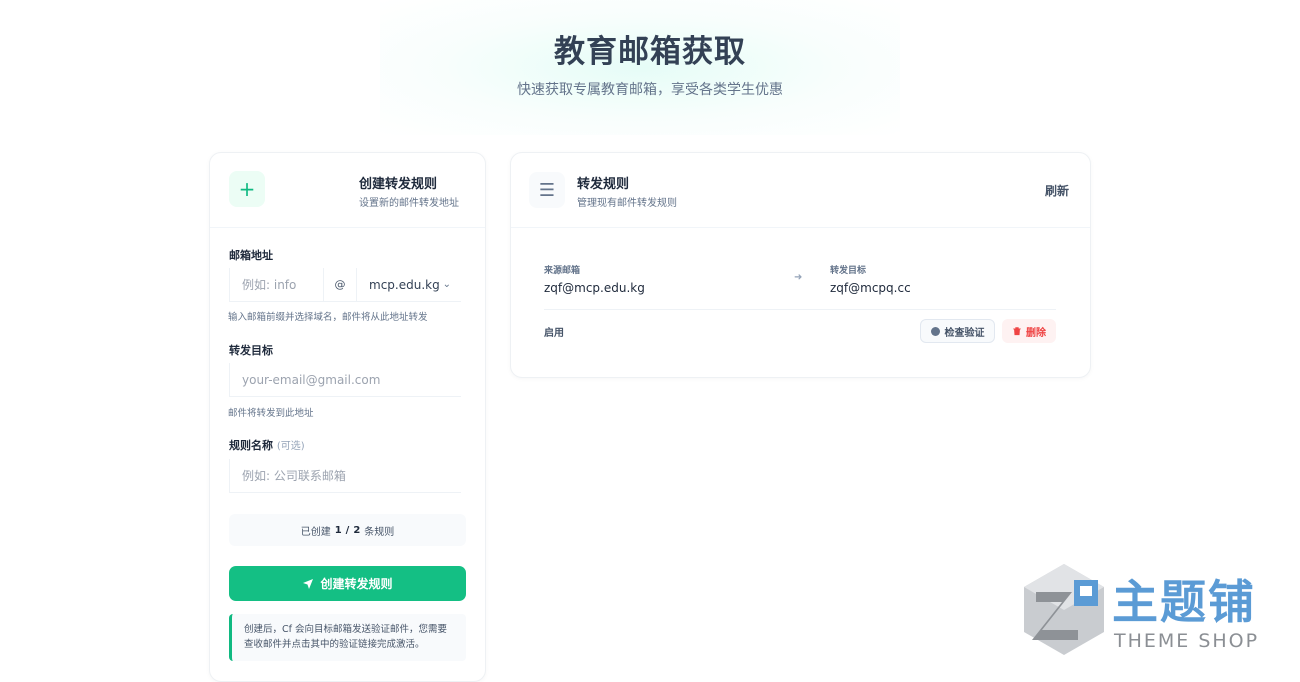 The width and height of the screenshot is (1300, 682). What do you see at coordinates (964, 333) in the screenshot?
I see `check-verification-label: 检查验证` at bounding box center [964, 333].